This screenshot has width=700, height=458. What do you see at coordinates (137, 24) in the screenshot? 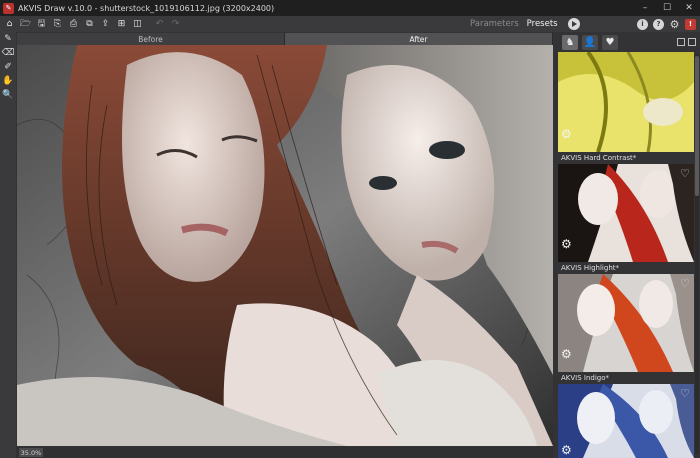
I see `compare-icon: ◫` at bounding box center [137, 24].